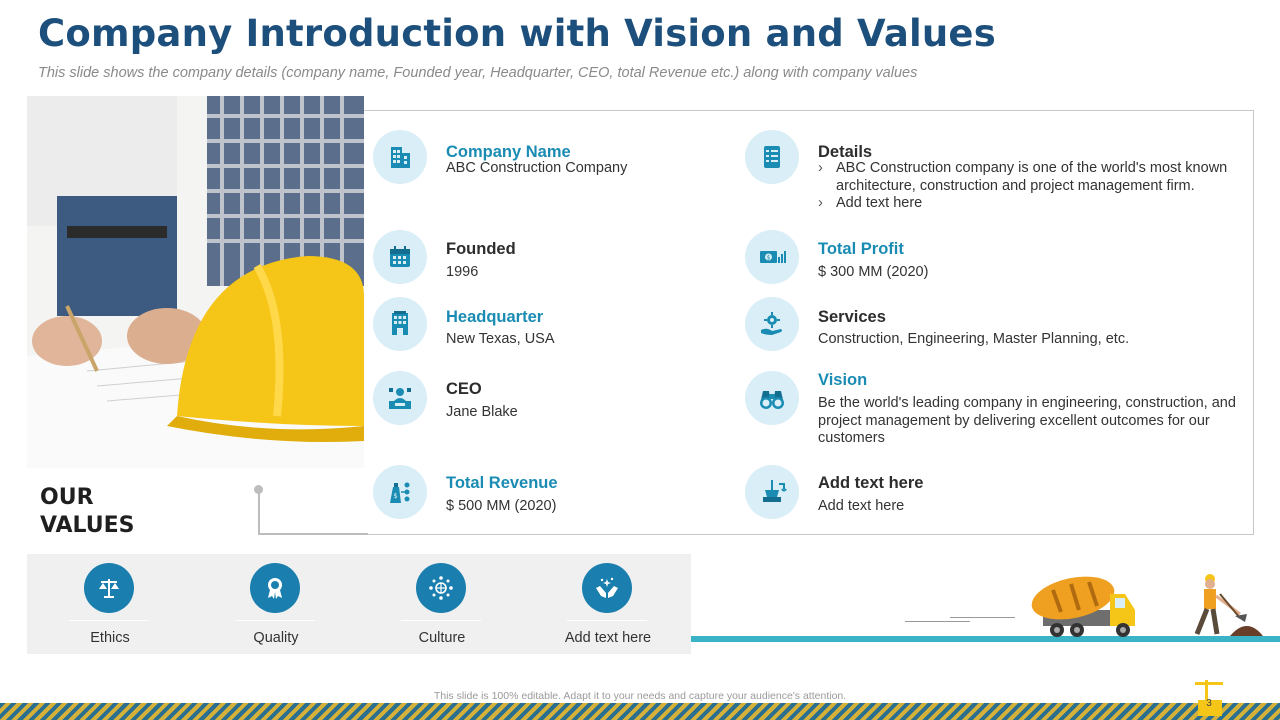  What do you see at coordinates (1209, 703) in the screenshot?
I see `page-number: 3` at bounding box center [1209, 703].